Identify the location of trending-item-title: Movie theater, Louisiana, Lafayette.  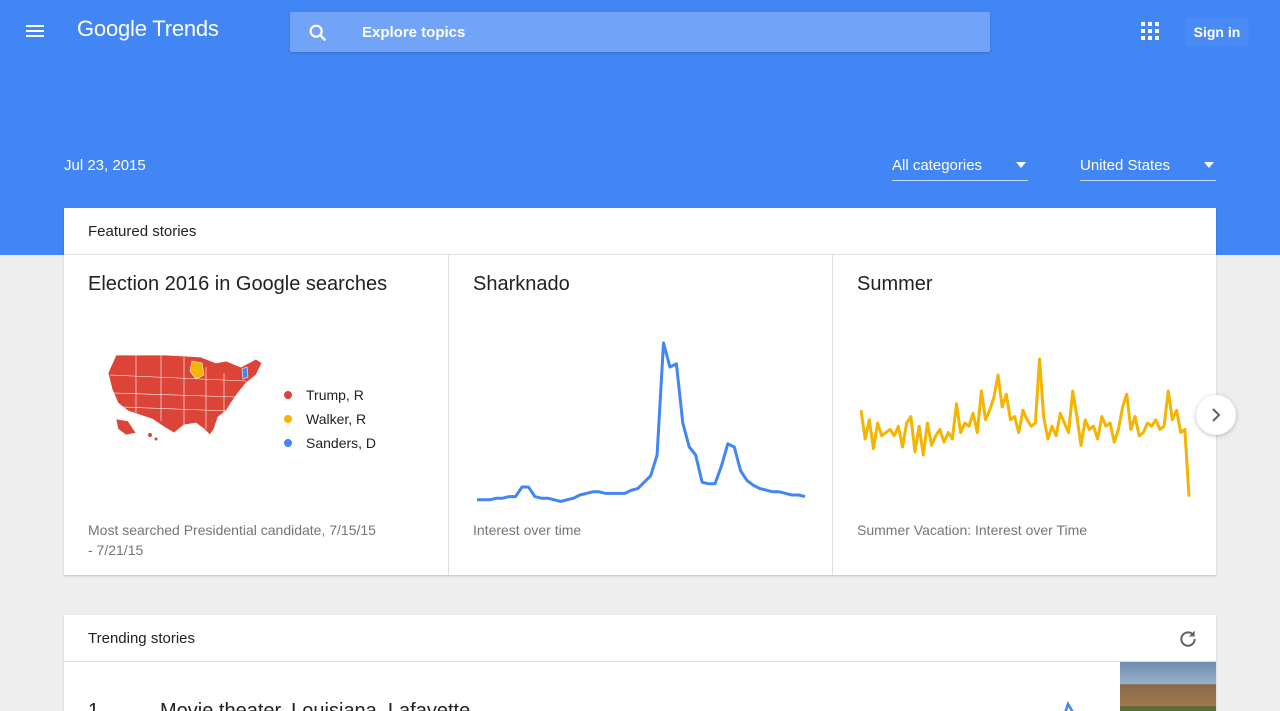
(315, 705).